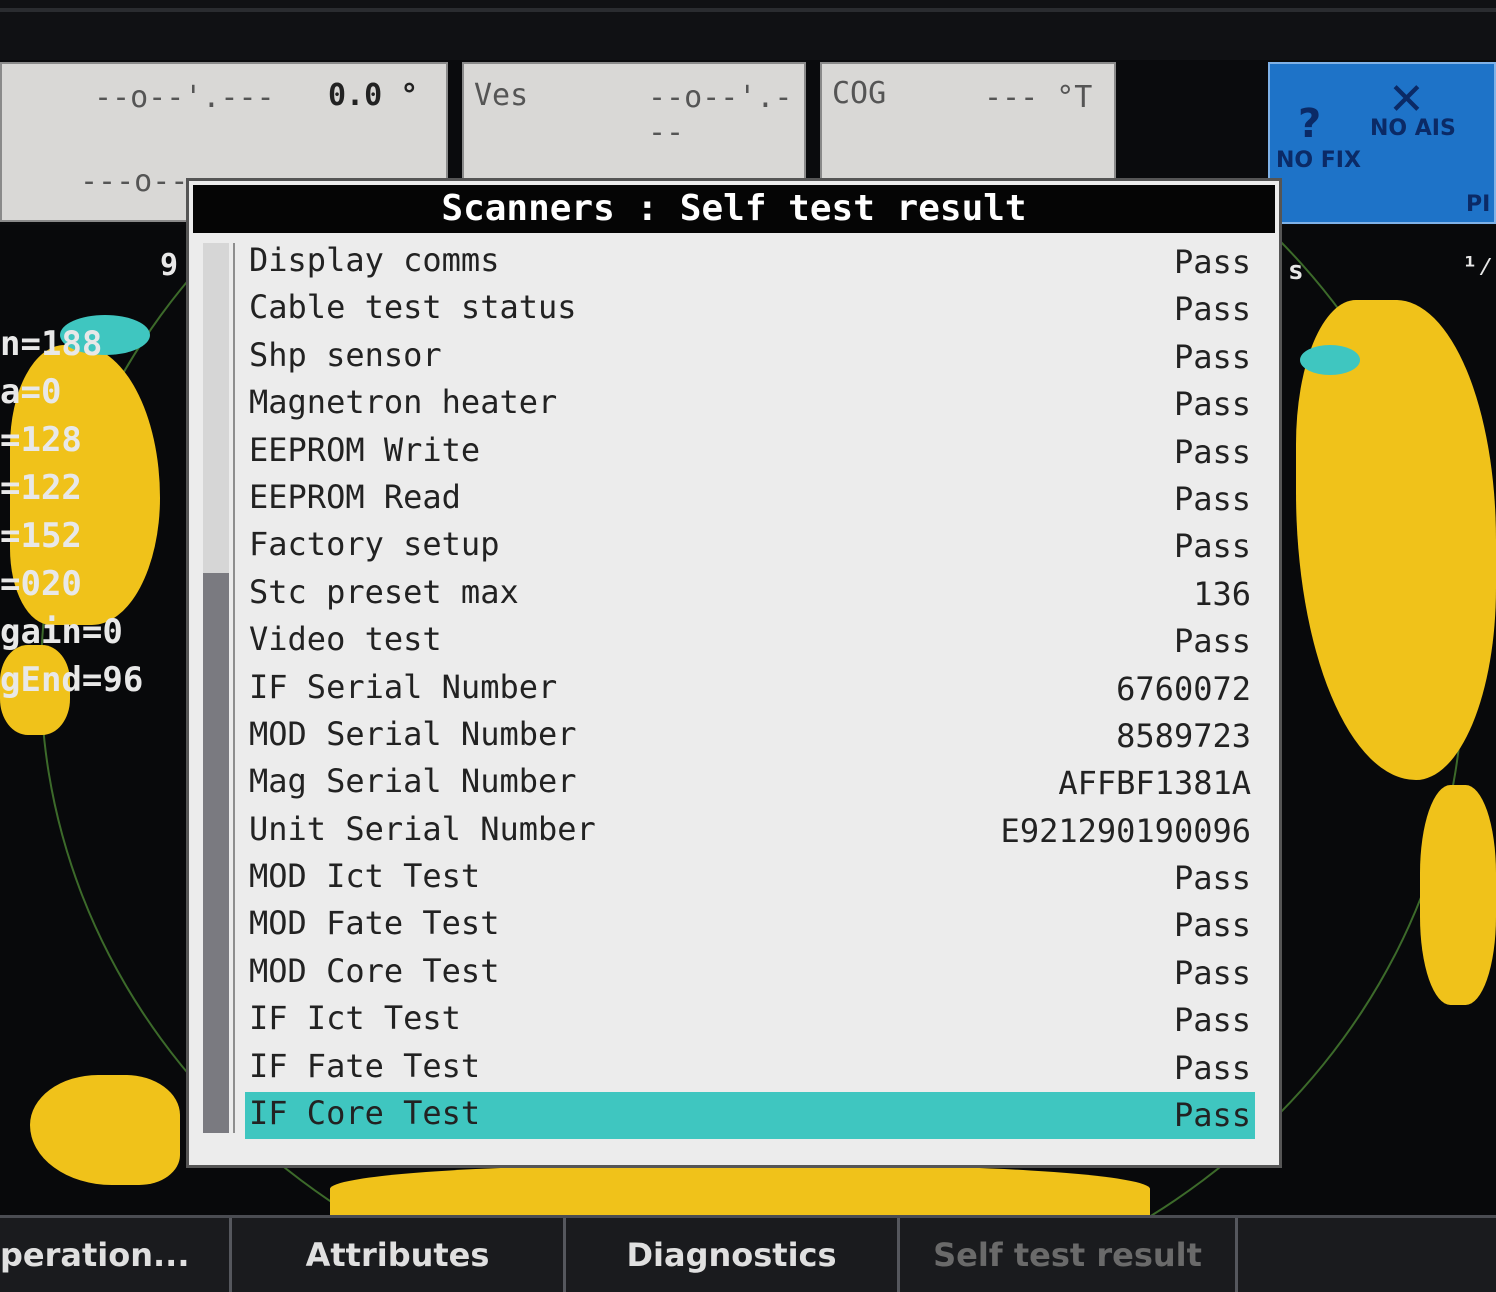 The image size is (1496, 1292). What do you see at coordinates (41, 488) in the screenshot?
I see `radar-param: =122` at bounding box center [41, 488].